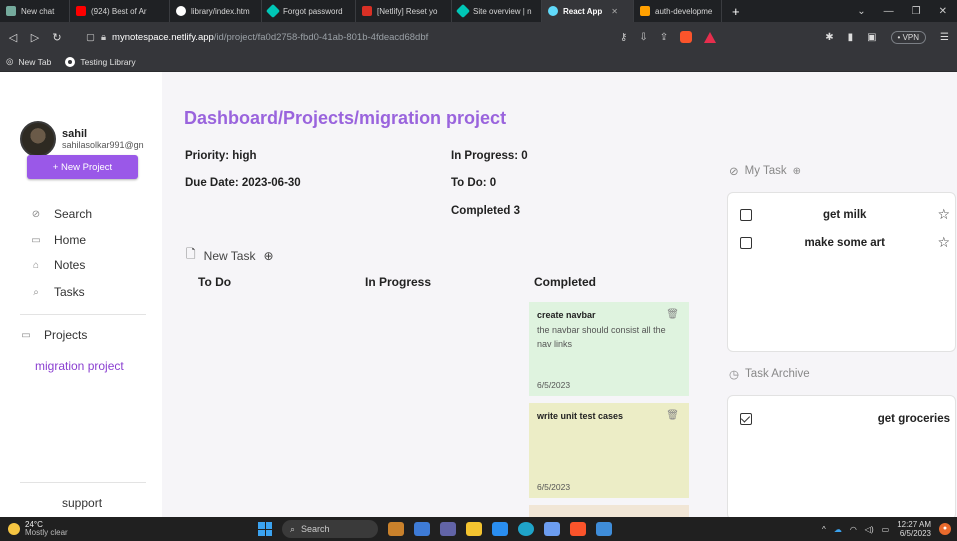  Describe the element at coordinates (309, 11) in the screenshot. I see `tab-forgot-password: Forgot password` at that location.